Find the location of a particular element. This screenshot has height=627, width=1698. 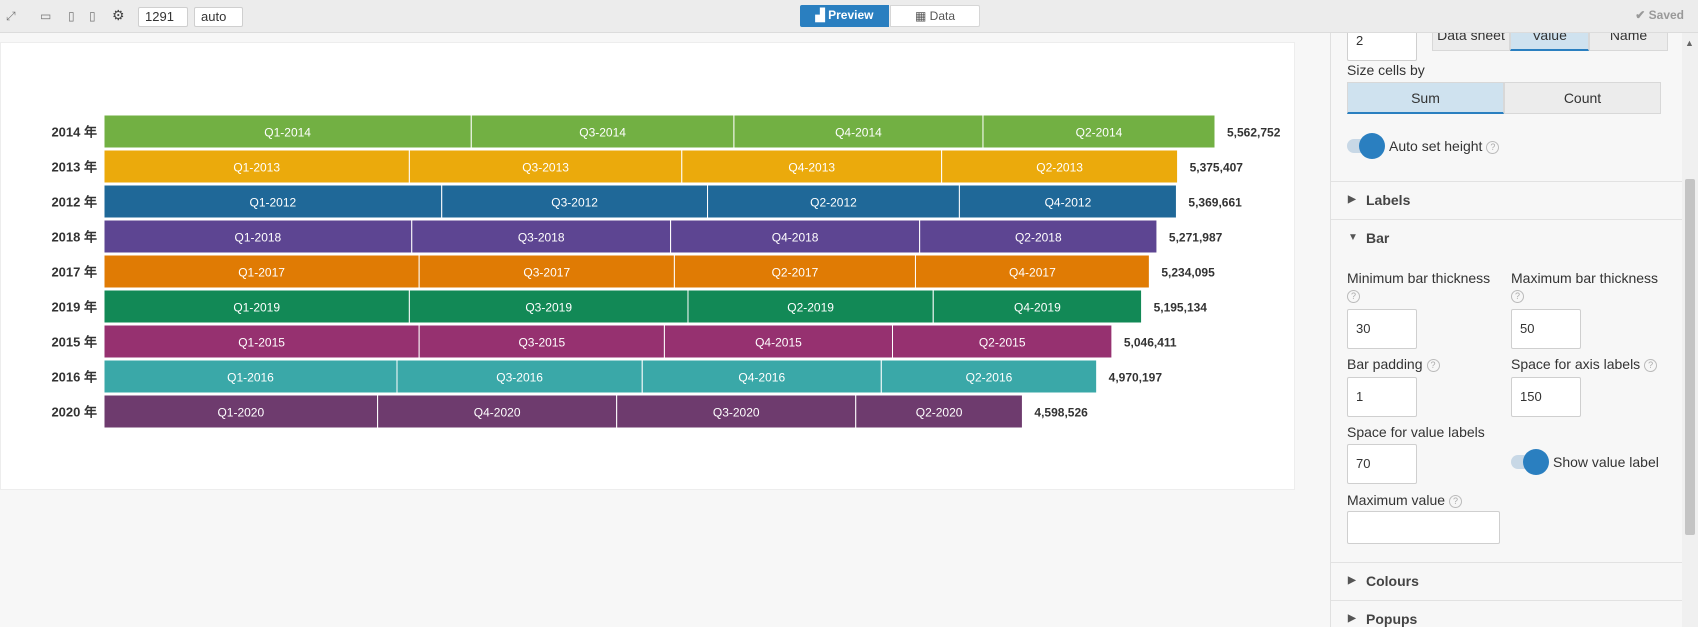

max-bar-thickness-label: Maximum bar thickness is located at coordinates (1585, 278).